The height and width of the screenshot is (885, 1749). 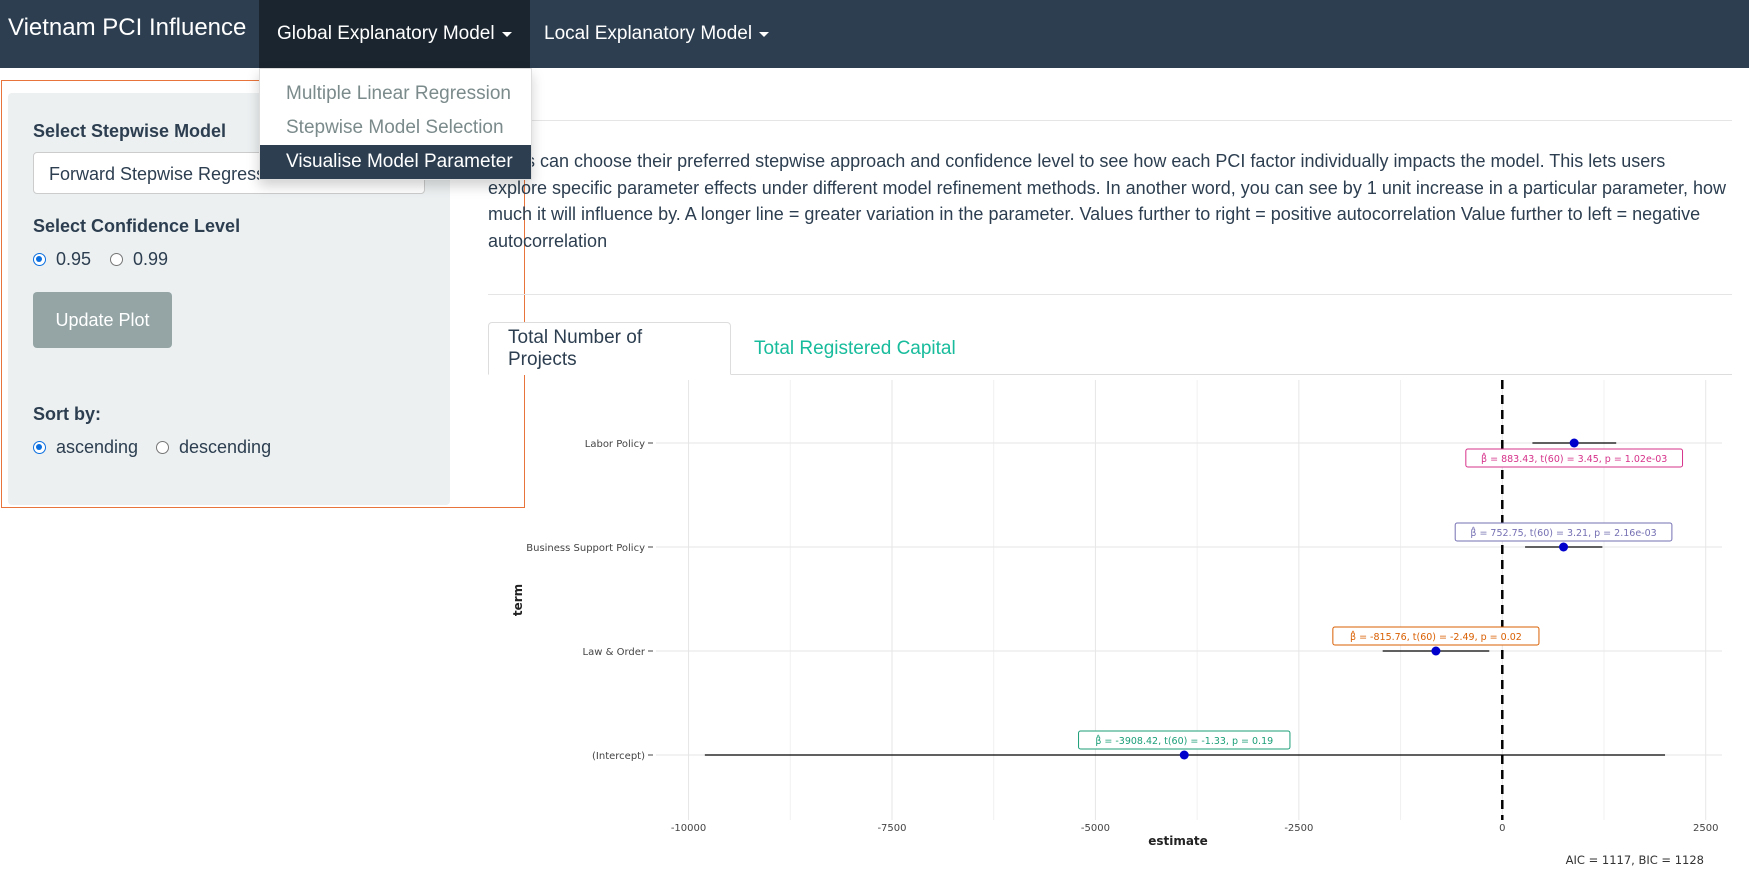 What do you see at coordinates (855, 348) in the screenshot?
I see `tab-total-registered-capital: Total Registered Capital` at bounding box center [855, 348].